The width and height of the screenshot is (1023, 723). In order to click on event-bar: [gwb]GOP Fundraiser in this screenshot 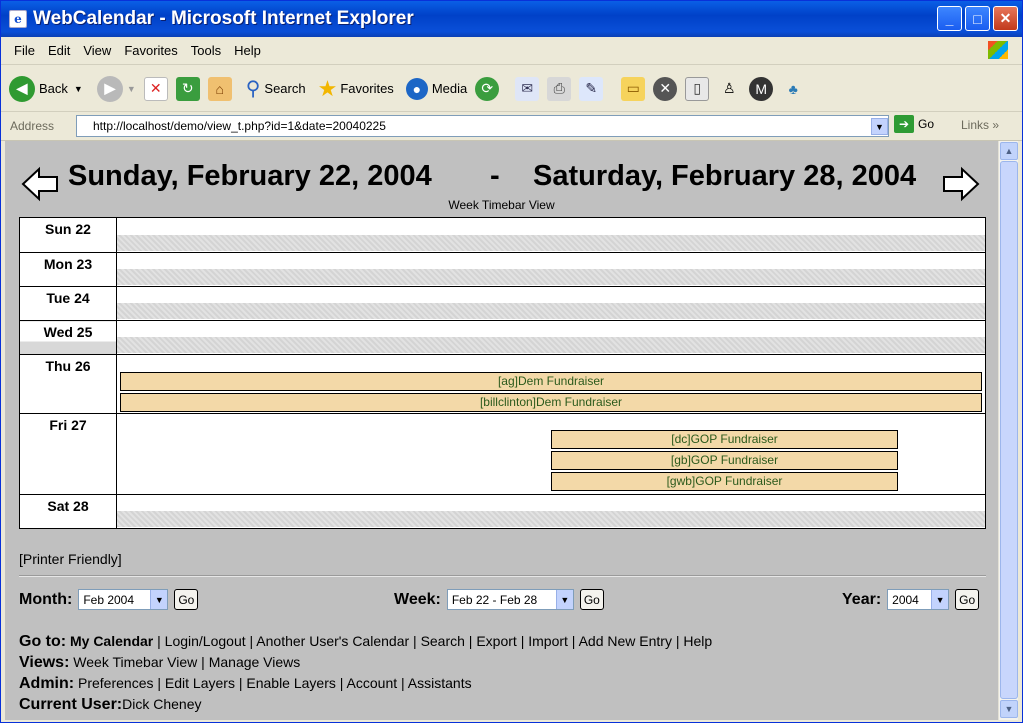, I will do `click(724, 481)`.